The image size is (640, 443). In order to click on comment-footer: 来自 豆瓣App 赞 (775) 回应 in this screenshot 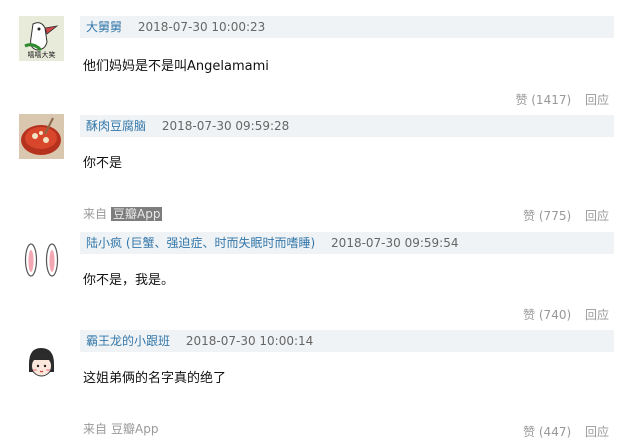, I will do `click(320, 214)`.